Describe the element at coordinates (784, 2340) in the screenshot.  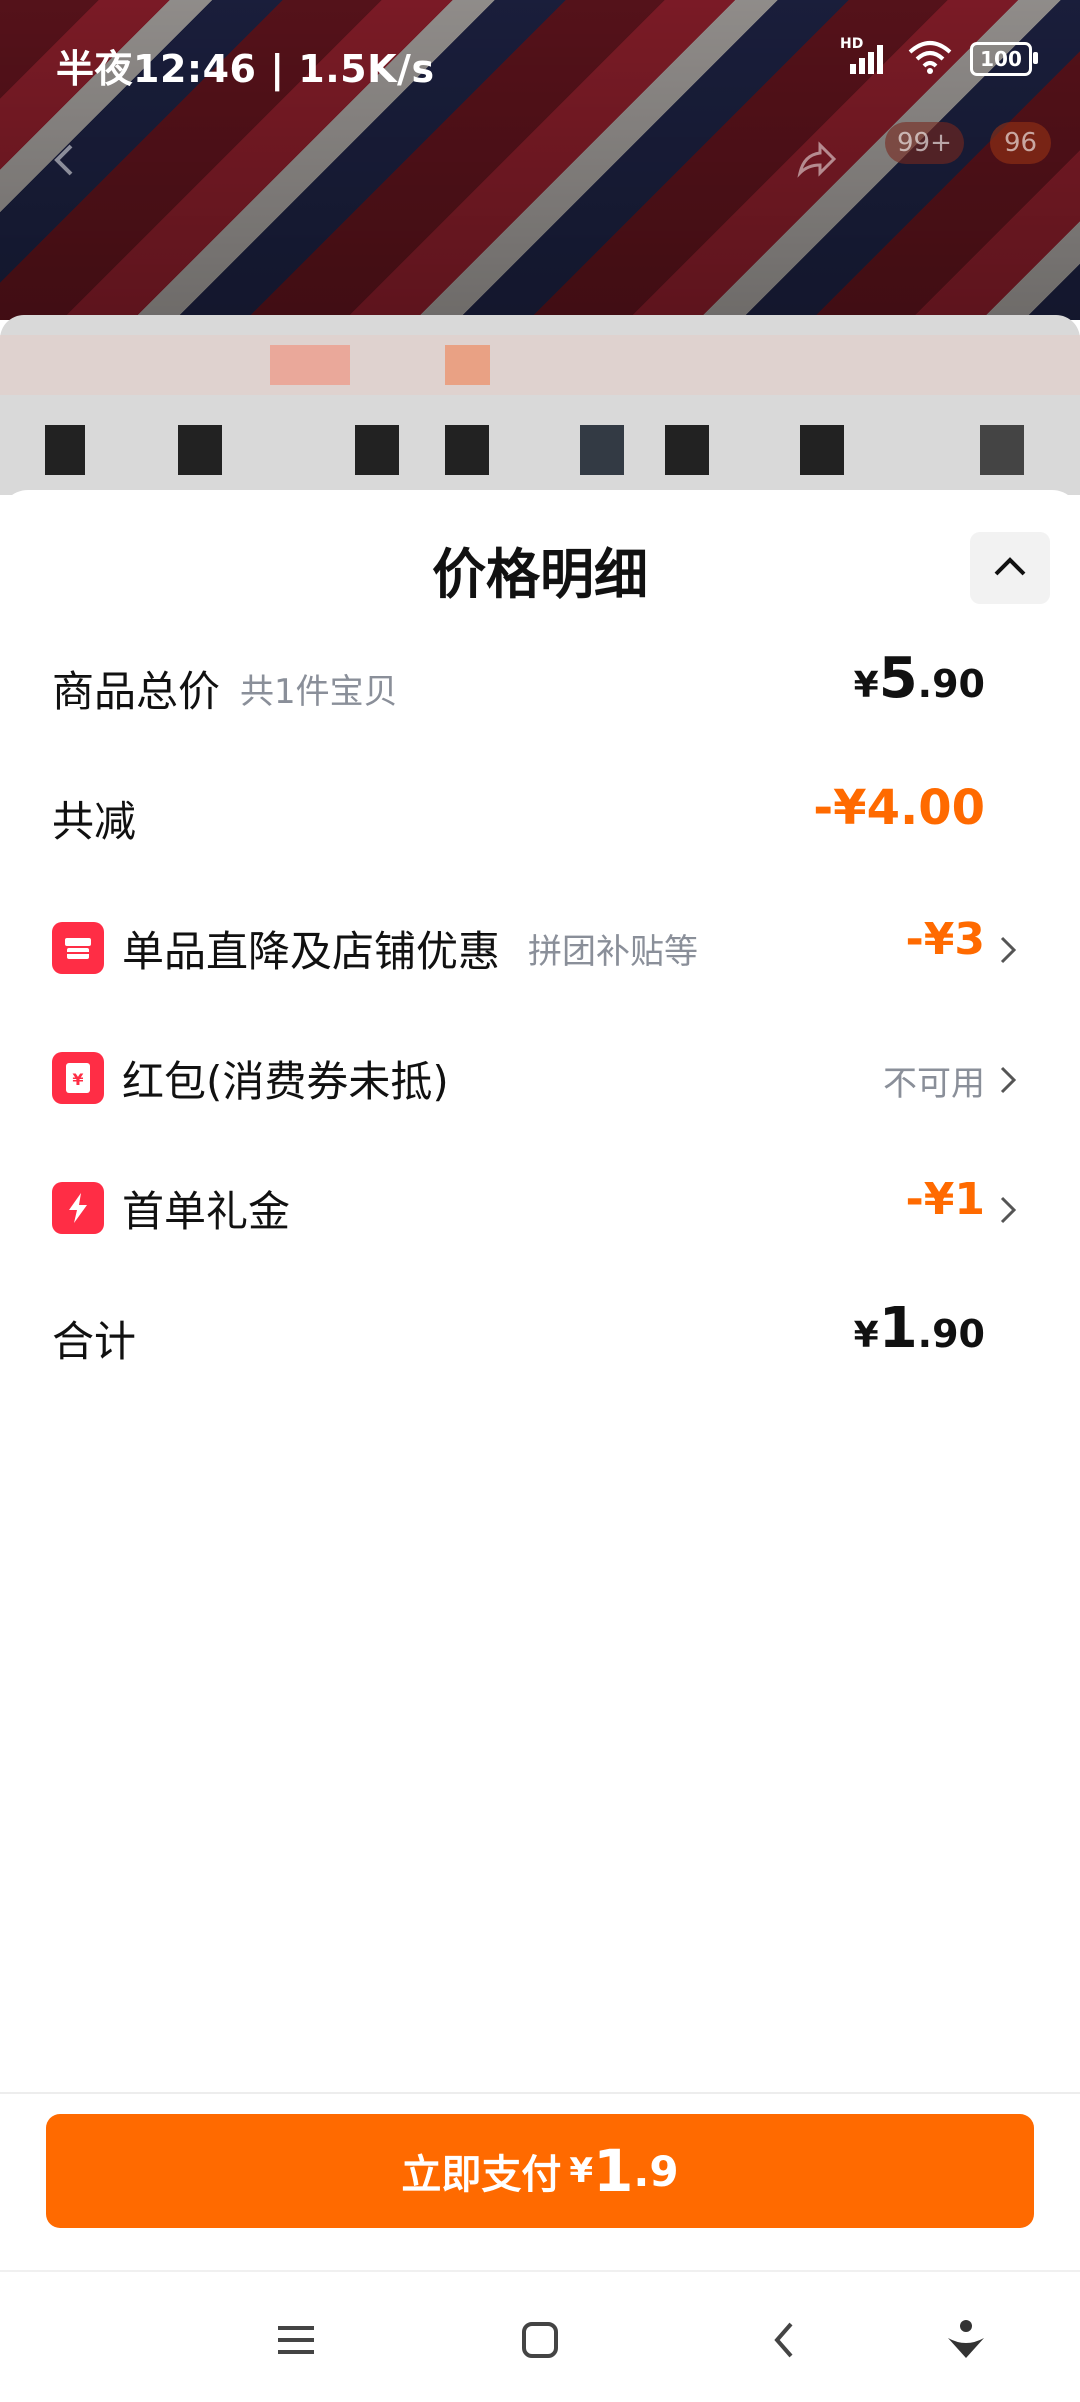
I see `back-icon` at that location.